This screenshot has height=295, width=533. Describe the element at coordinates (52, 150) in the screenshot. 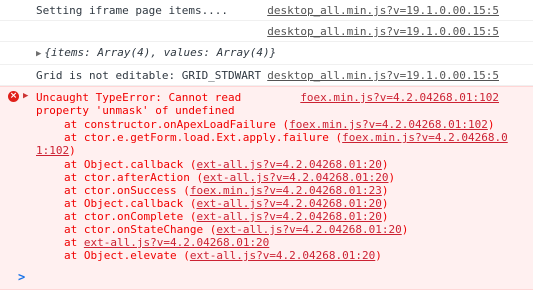

I see `stack-frame-link: 1:102` at that location.